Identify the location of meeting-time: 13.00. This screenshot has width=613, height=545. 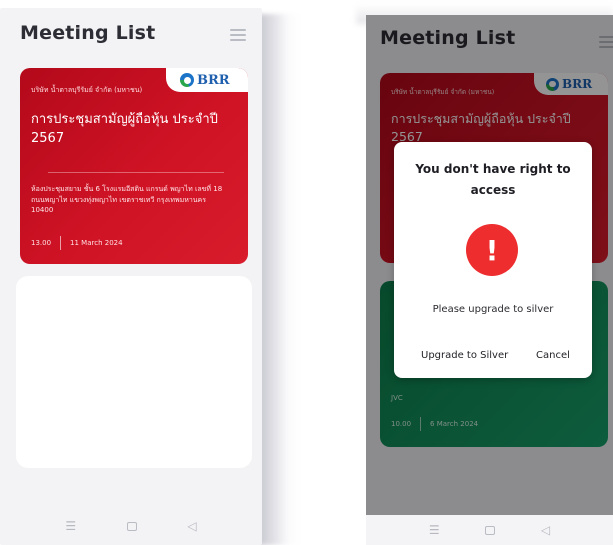
(41, 243).